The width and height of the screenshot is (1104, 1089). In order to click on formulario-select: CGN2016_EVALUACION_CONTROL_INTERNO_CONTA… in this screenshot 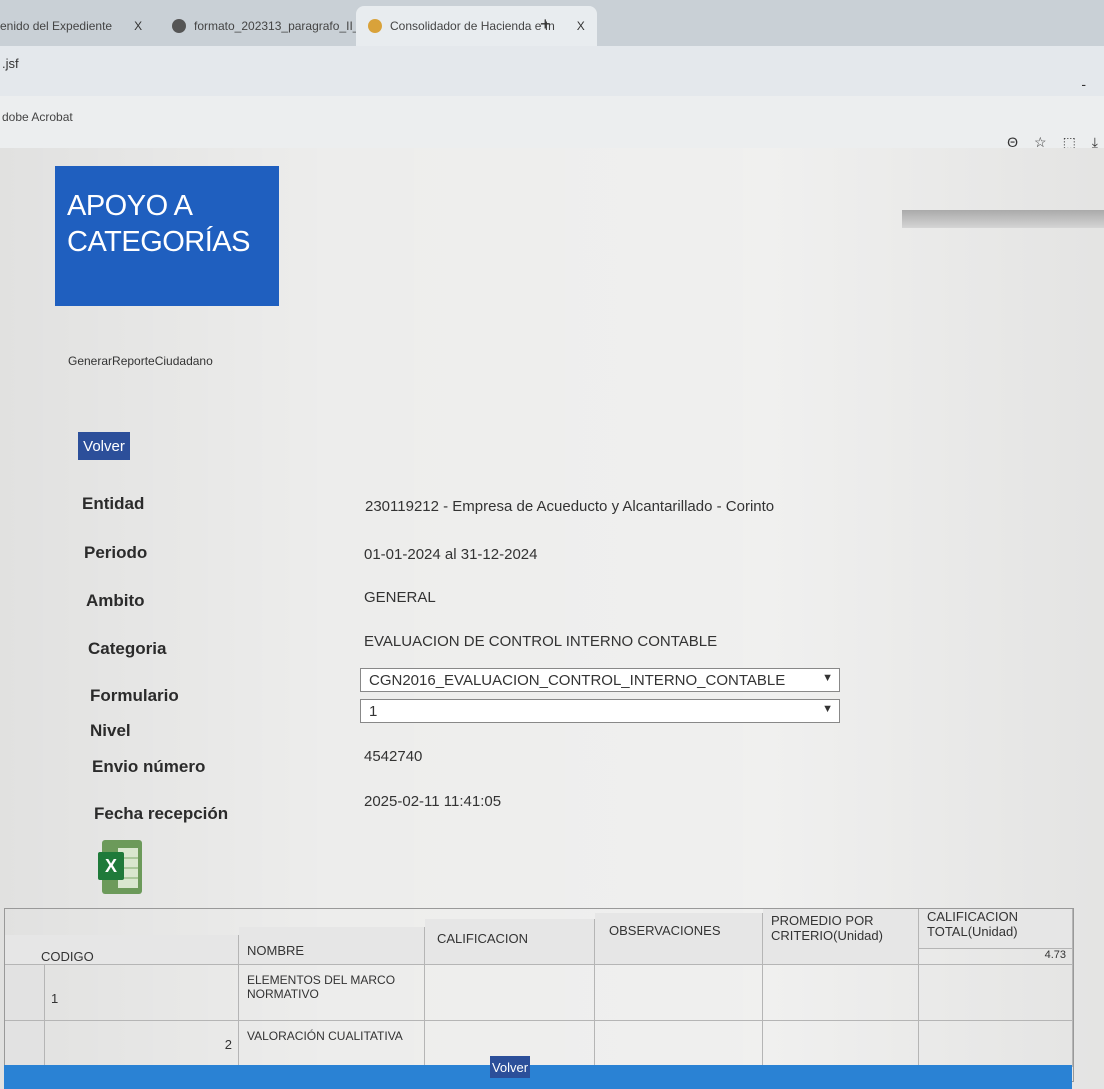, I will do `click(600, 680)`.